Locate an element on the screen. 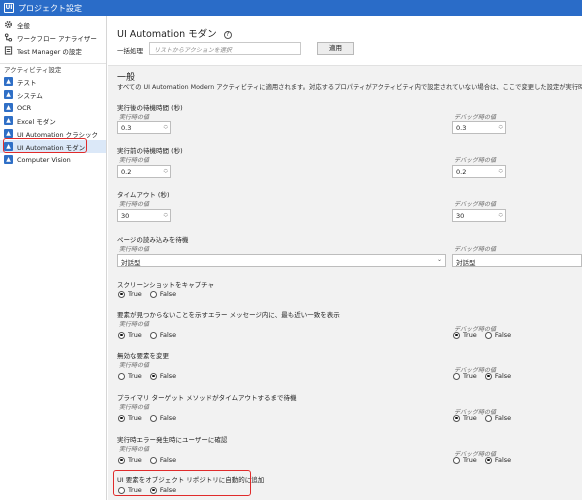 The width and height of the screenshot is (582, 500). gear-icon is located at coordinates (8, 24).